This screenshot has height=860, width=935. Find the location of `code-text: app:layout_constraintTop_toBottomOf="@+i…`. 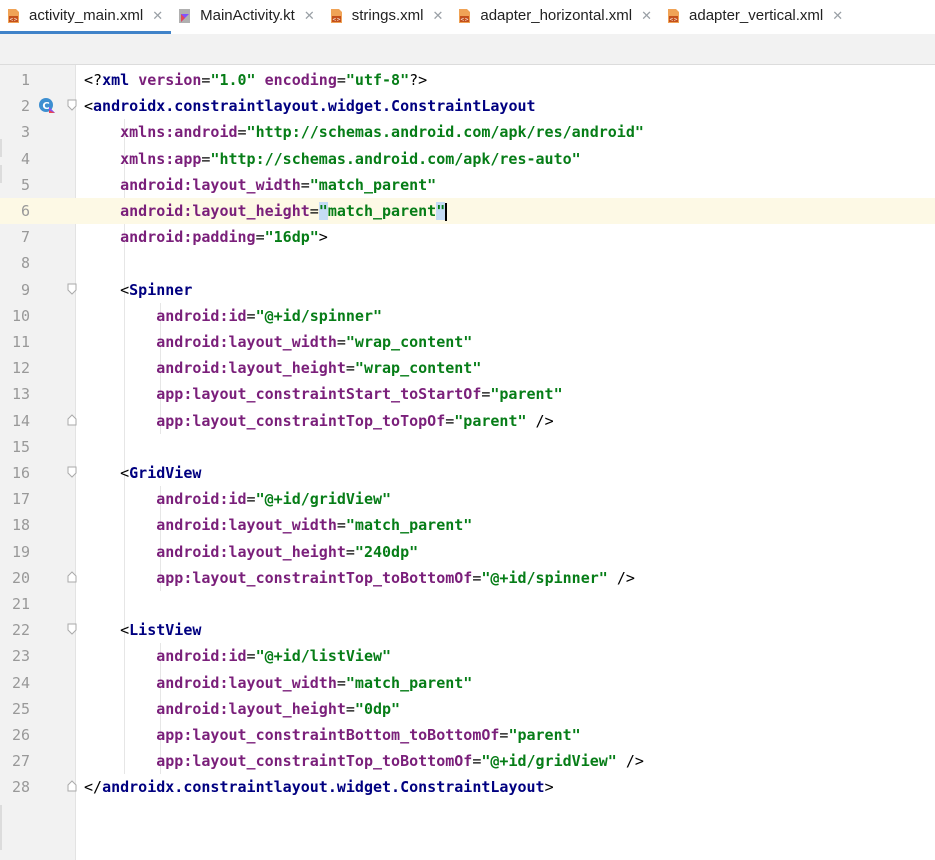

code-text: app:layout_constraintTop_toBottomOf="@+i… is located at coordinates (395, 578).